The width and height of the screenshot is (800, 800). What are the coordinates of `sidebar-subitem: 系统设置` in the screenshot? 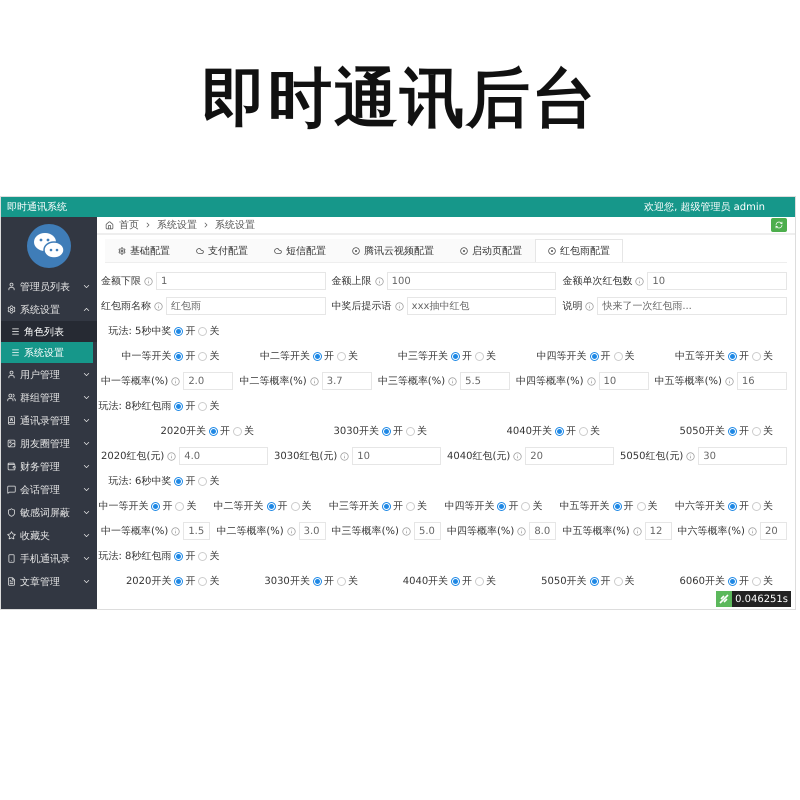 It's located at (47, 352).